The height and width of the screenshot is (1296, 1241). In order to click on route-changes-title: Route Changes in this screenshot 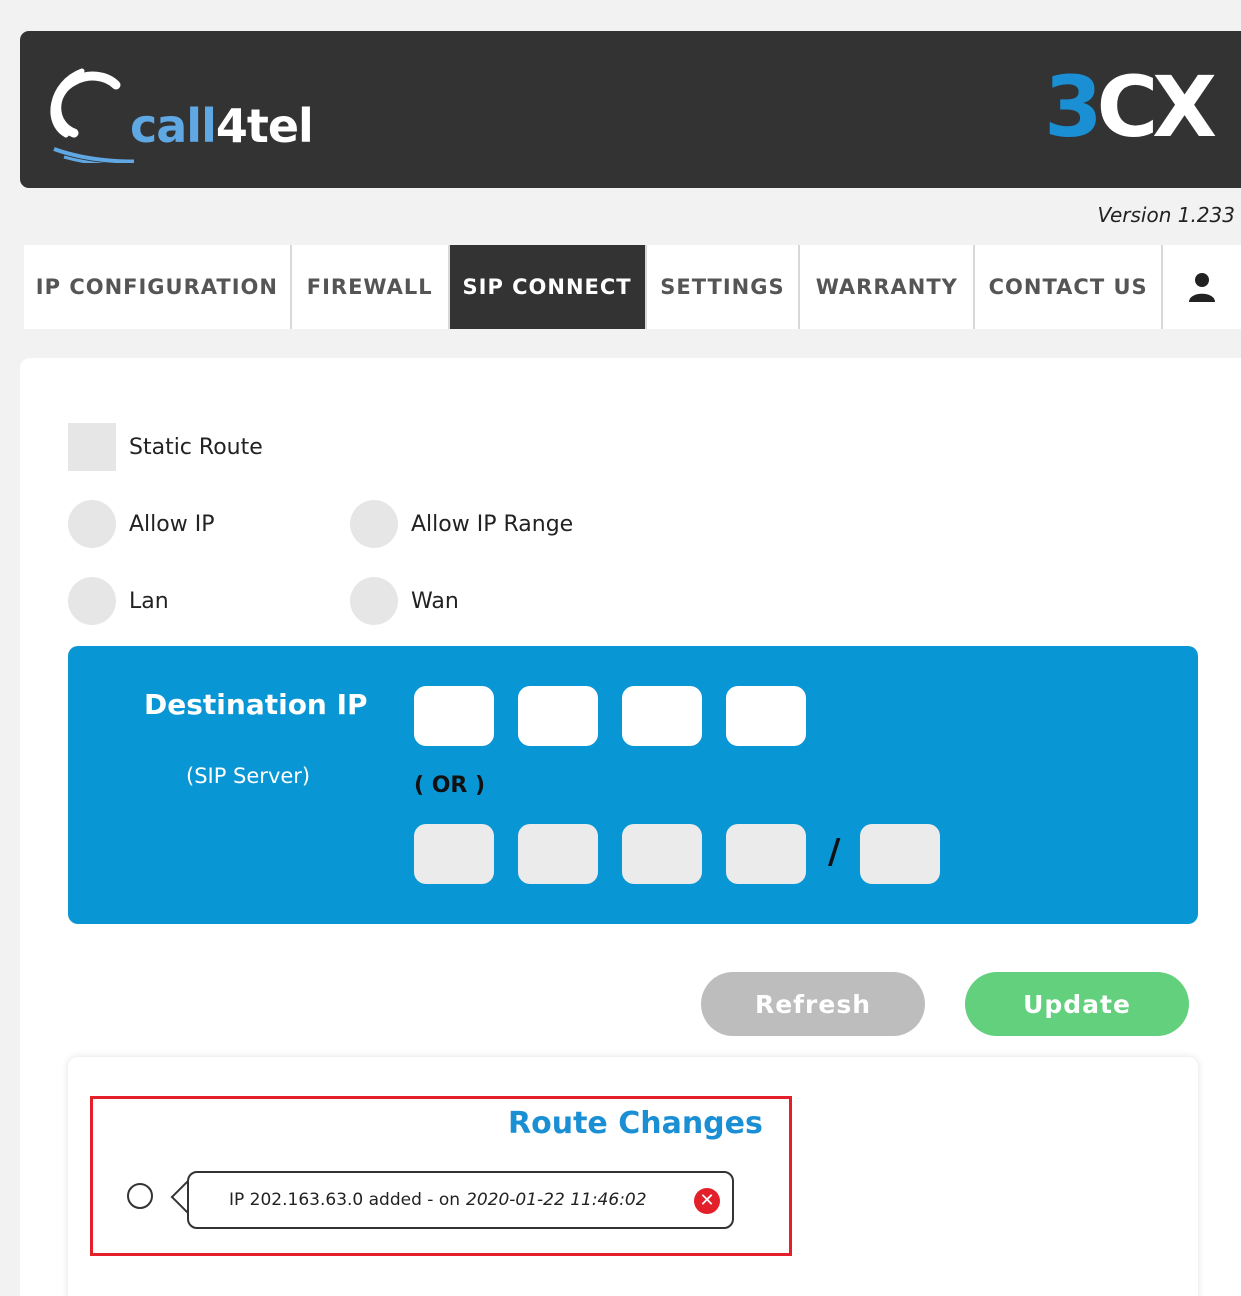, I will do `click(635, 1123)`.